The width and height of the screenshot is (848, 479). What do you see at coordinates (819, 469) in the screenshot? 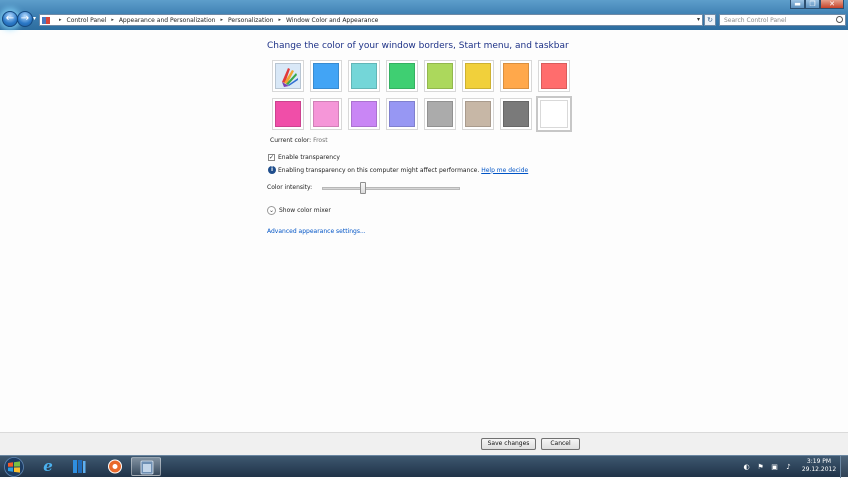
I see `clock-date: 29.12.2012` at bounding box center [819, 469].